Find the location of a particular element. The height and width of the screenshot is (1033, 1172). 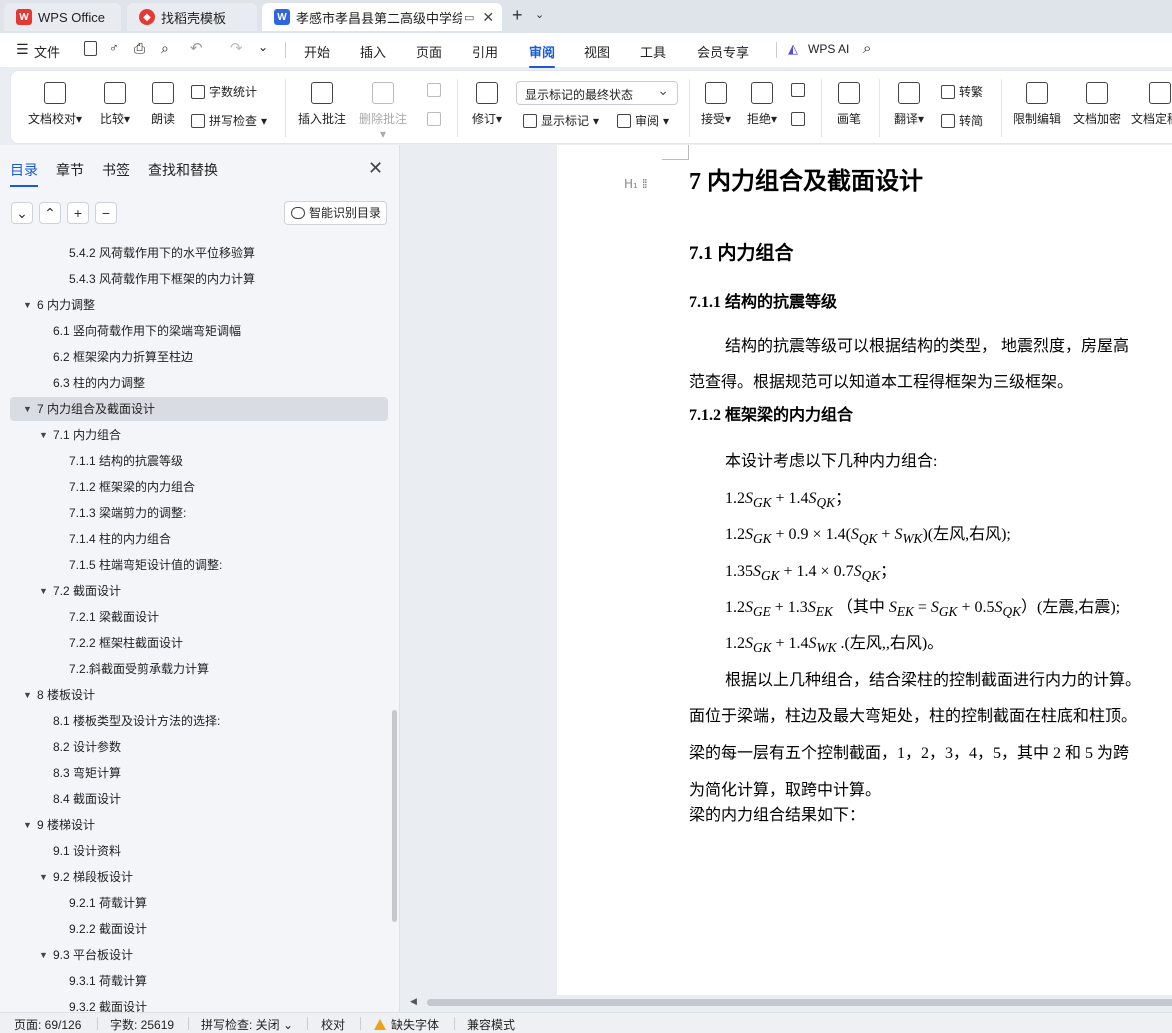

toc-item: 8.2 设计参数 is located at coordinates (196, 747).